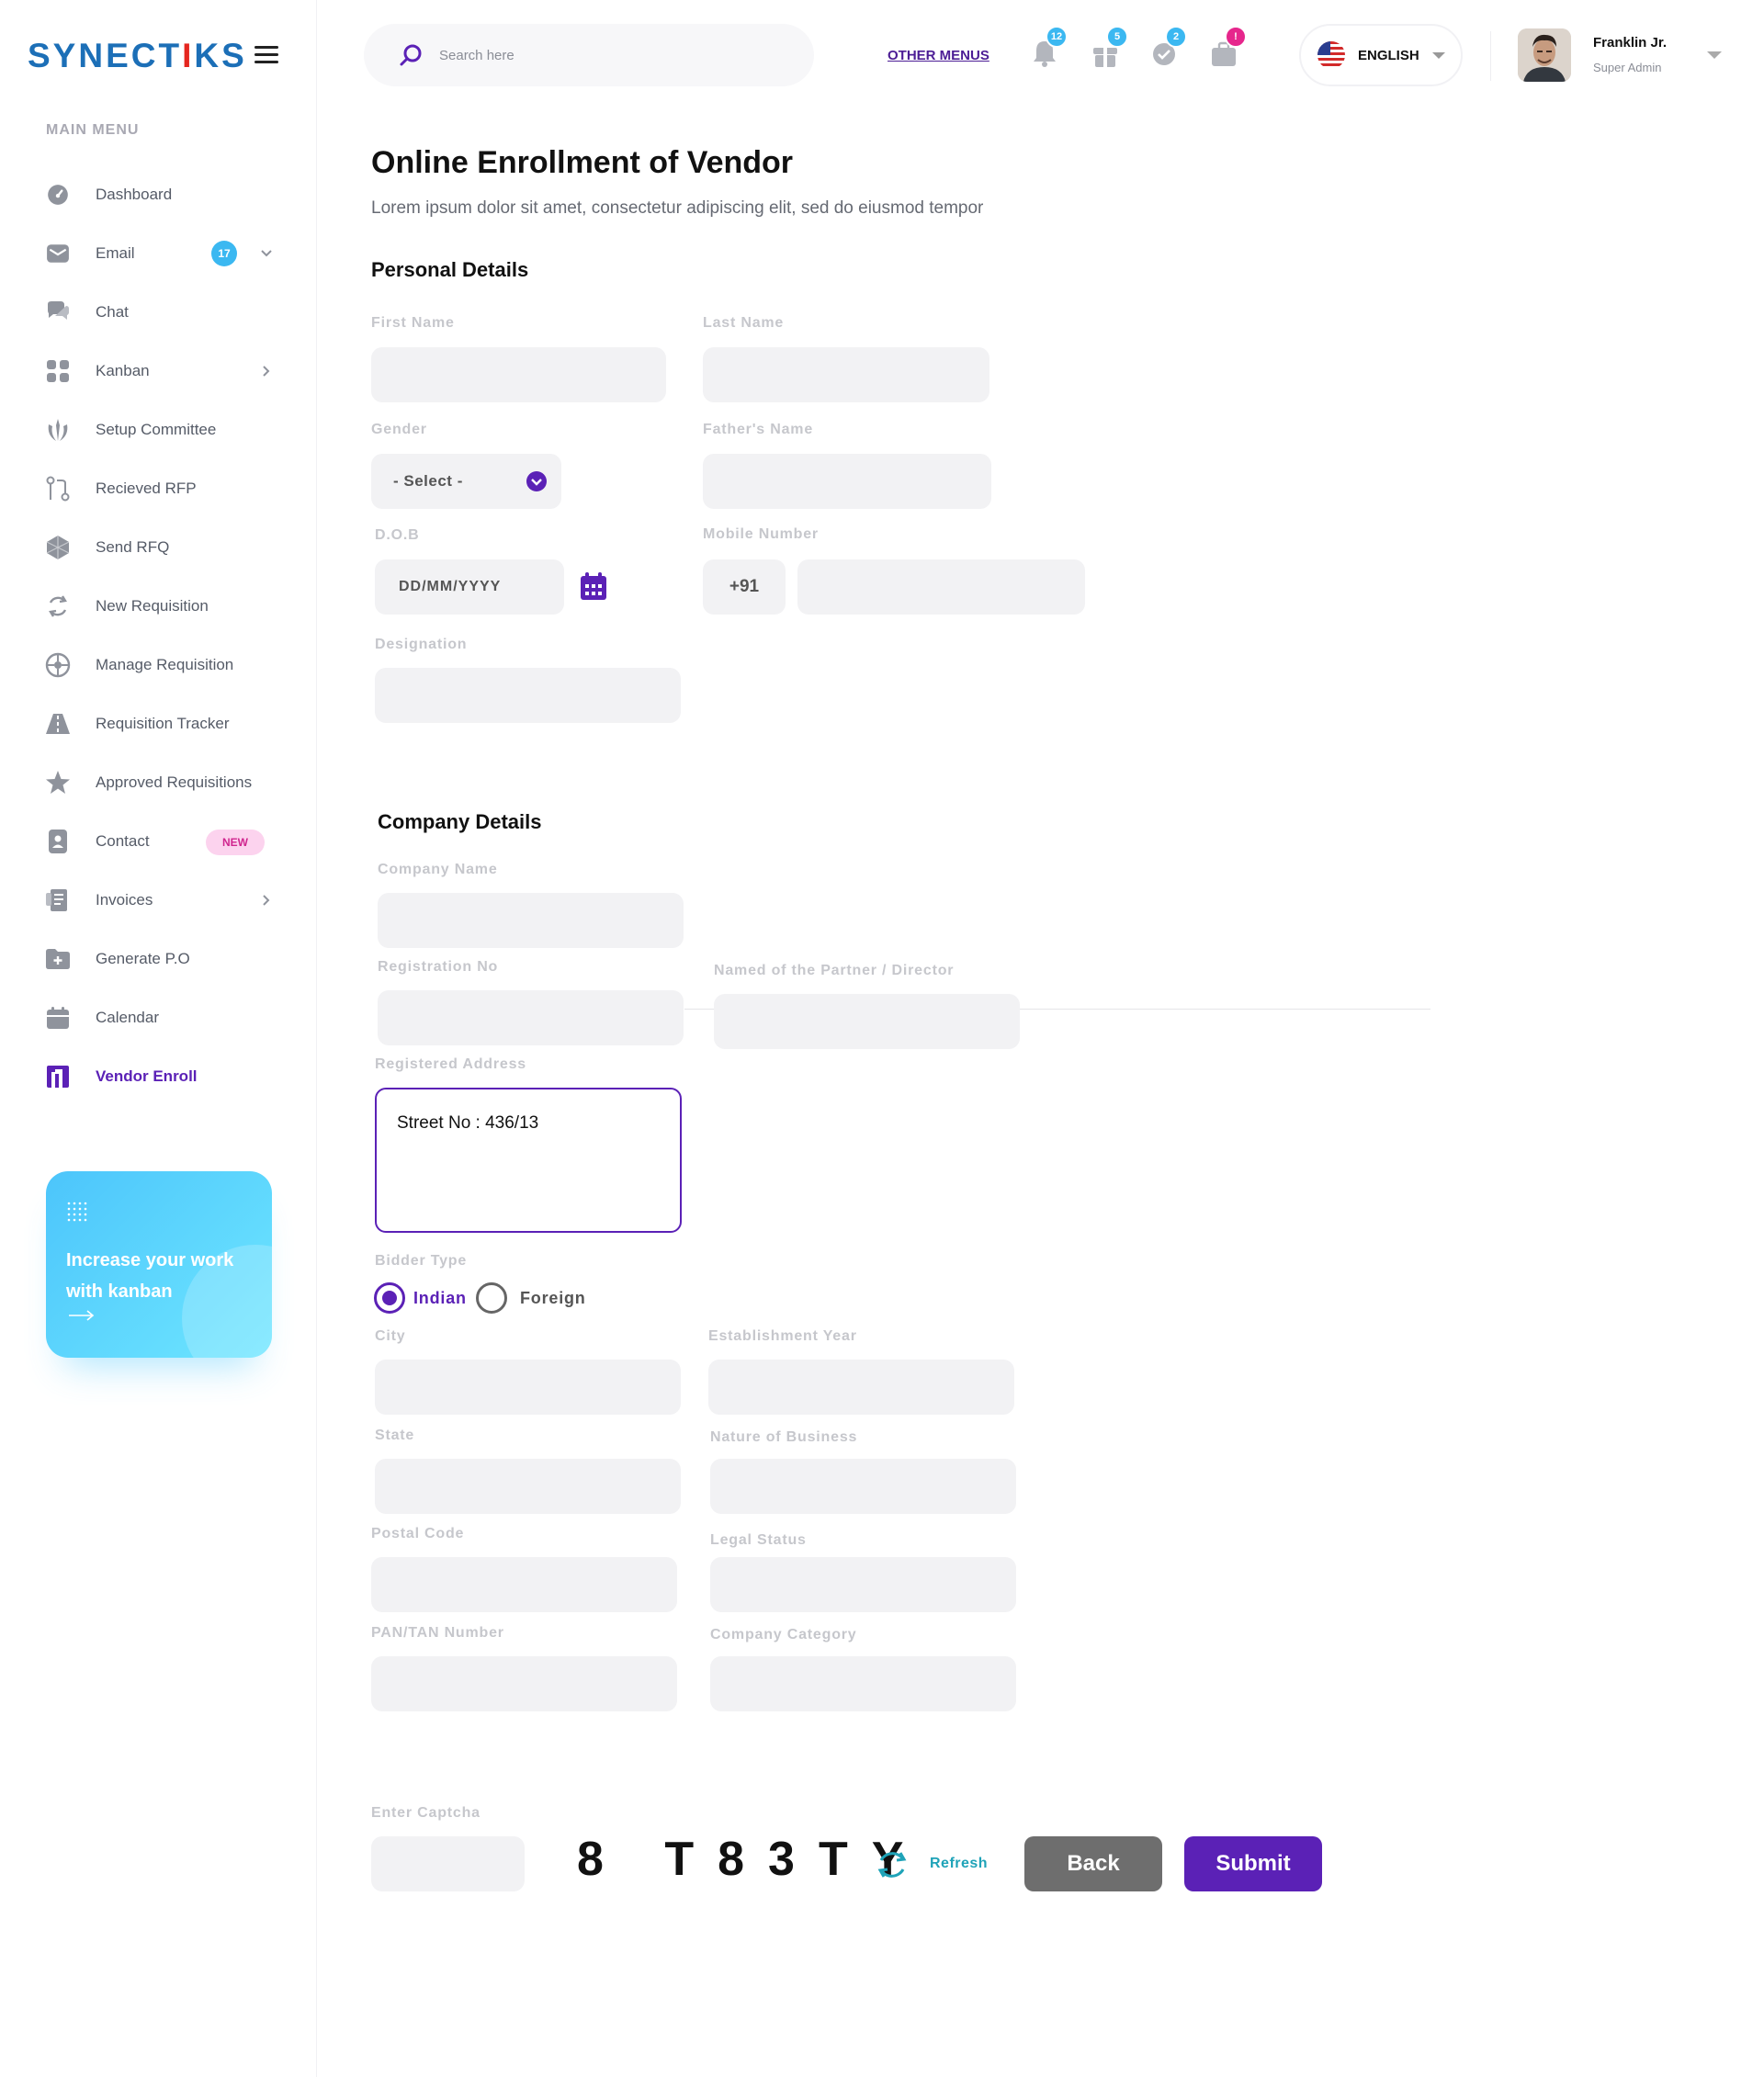  I want to click on sidebar-item-kanban: Kanban, so click(163, 371).